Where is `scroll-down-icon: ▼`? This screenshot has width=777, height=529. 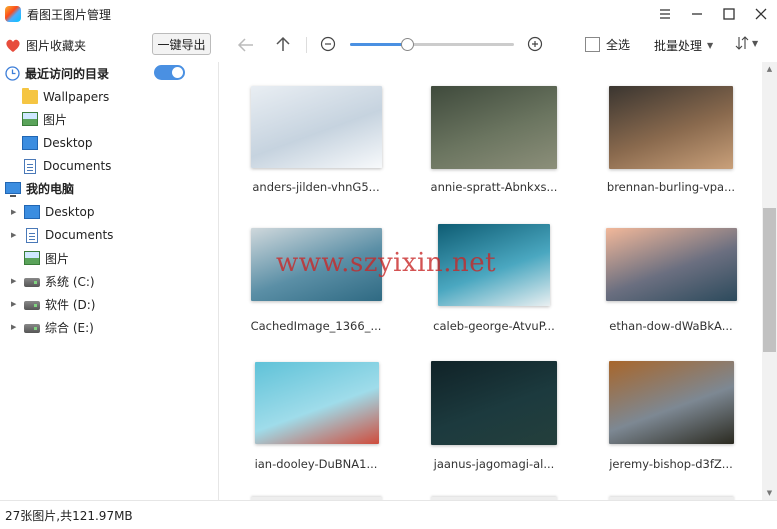
scroll-down-icon: ▼ is located at coordinates (769, 493).